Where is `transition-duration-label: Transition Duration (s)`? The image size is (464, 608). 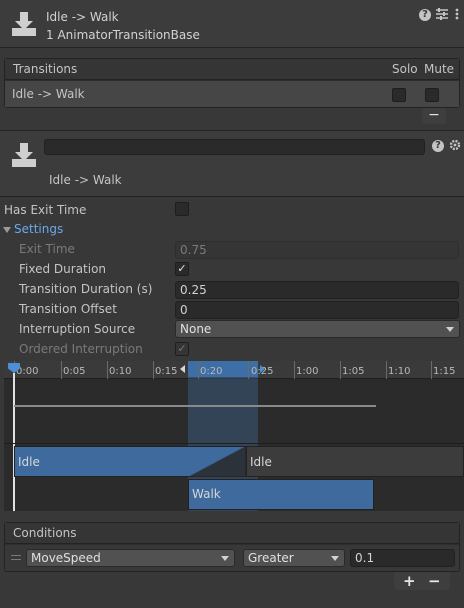 transition-duration-label: Transition Duration (s) is located at coordinates (86, 289).